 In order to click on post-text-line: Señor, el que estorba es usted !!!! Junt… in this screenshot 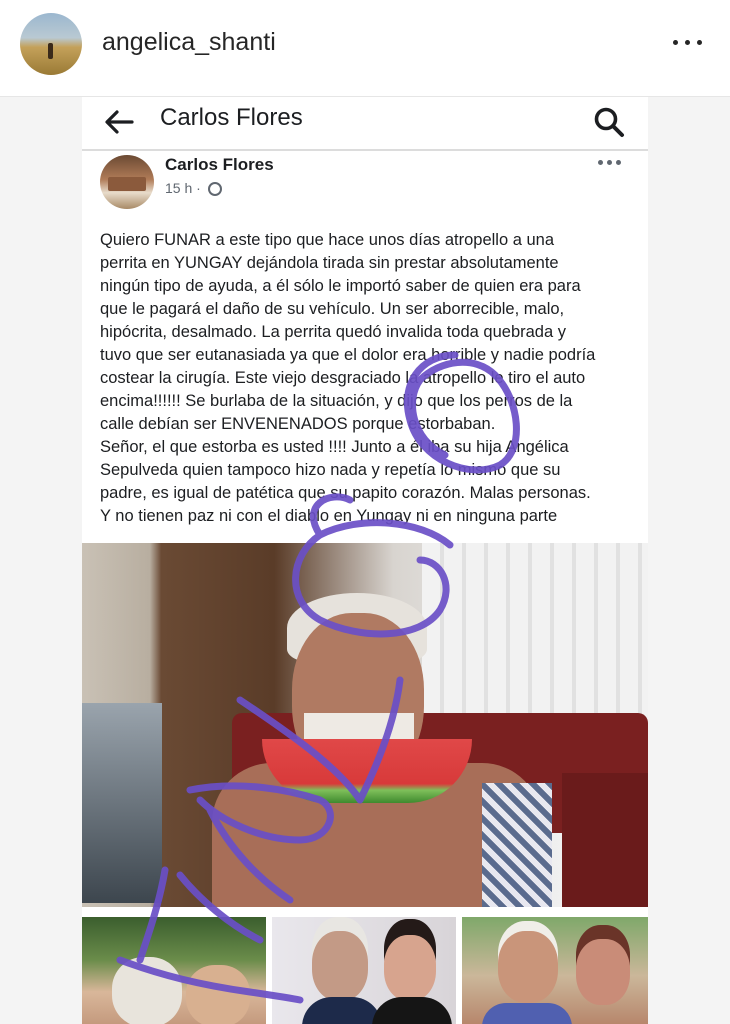, I will do `click(334, 447)`.